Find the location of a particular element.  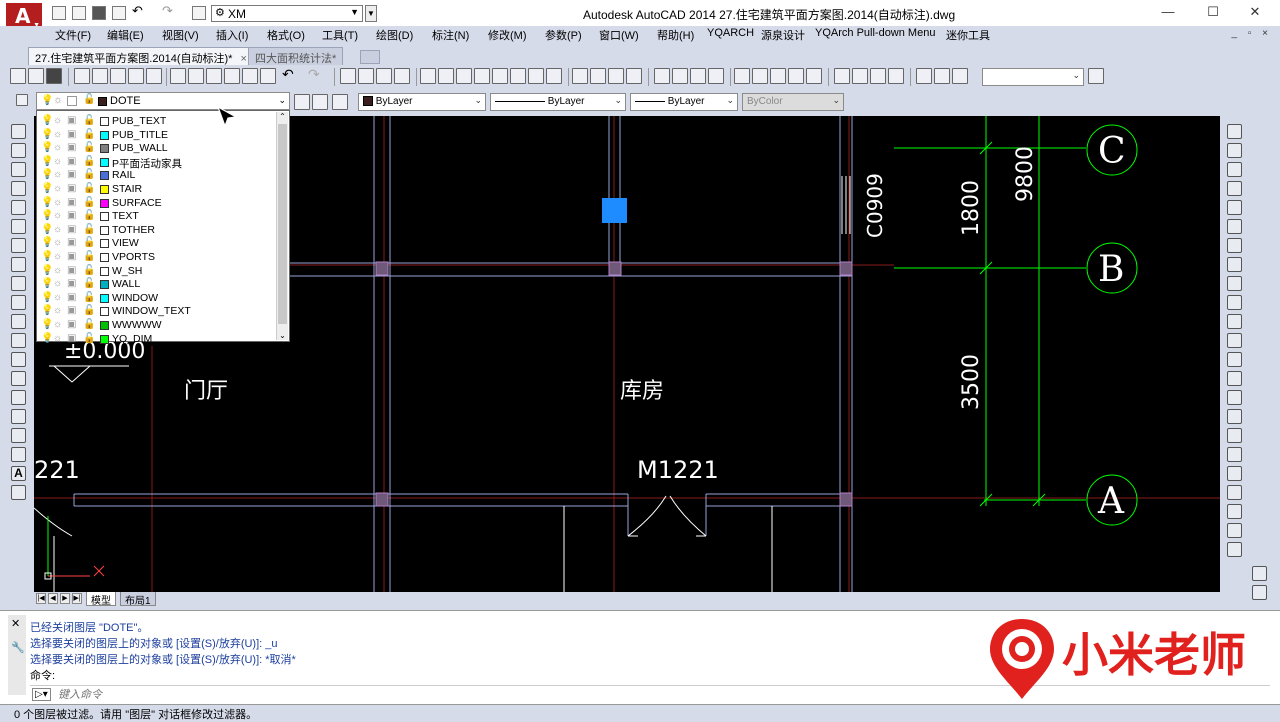

explode-icon is located at coordinates (1234, 454).